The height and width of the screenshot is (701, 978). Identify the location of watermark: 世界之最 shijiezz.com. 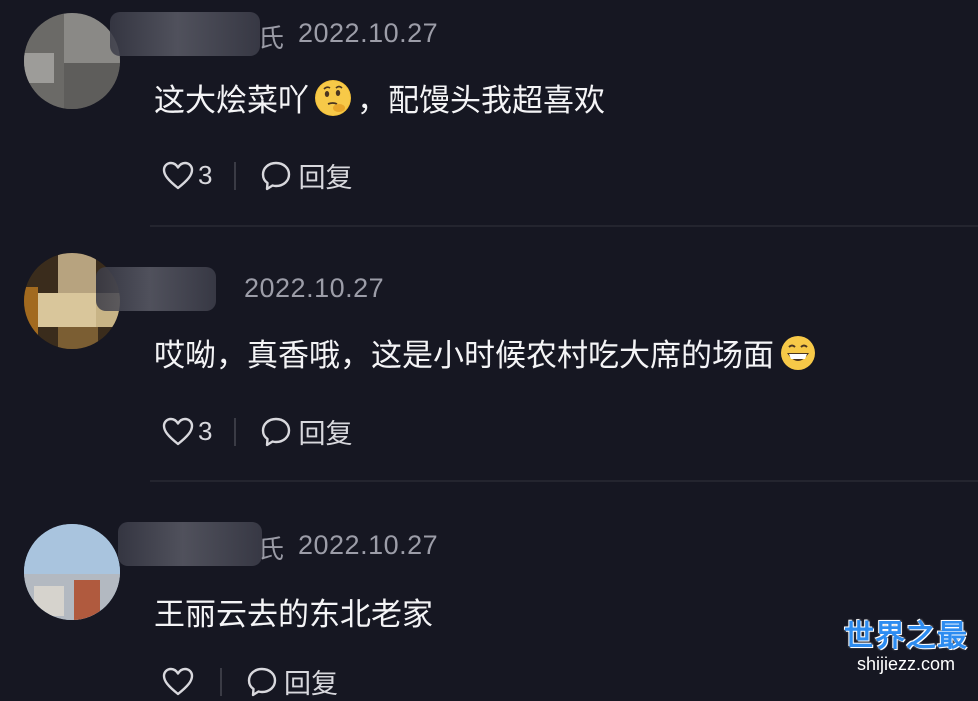
(906, 647).